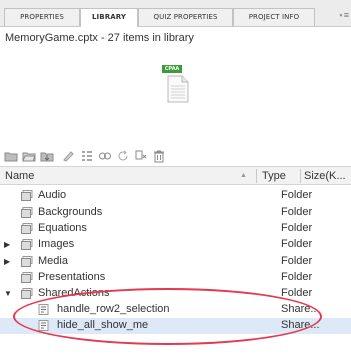  What do you see at coordinates (175, 245) in the screenshot?
I see `library-folder-images: ▶ Images Folder` at bounding box center [175, 245].